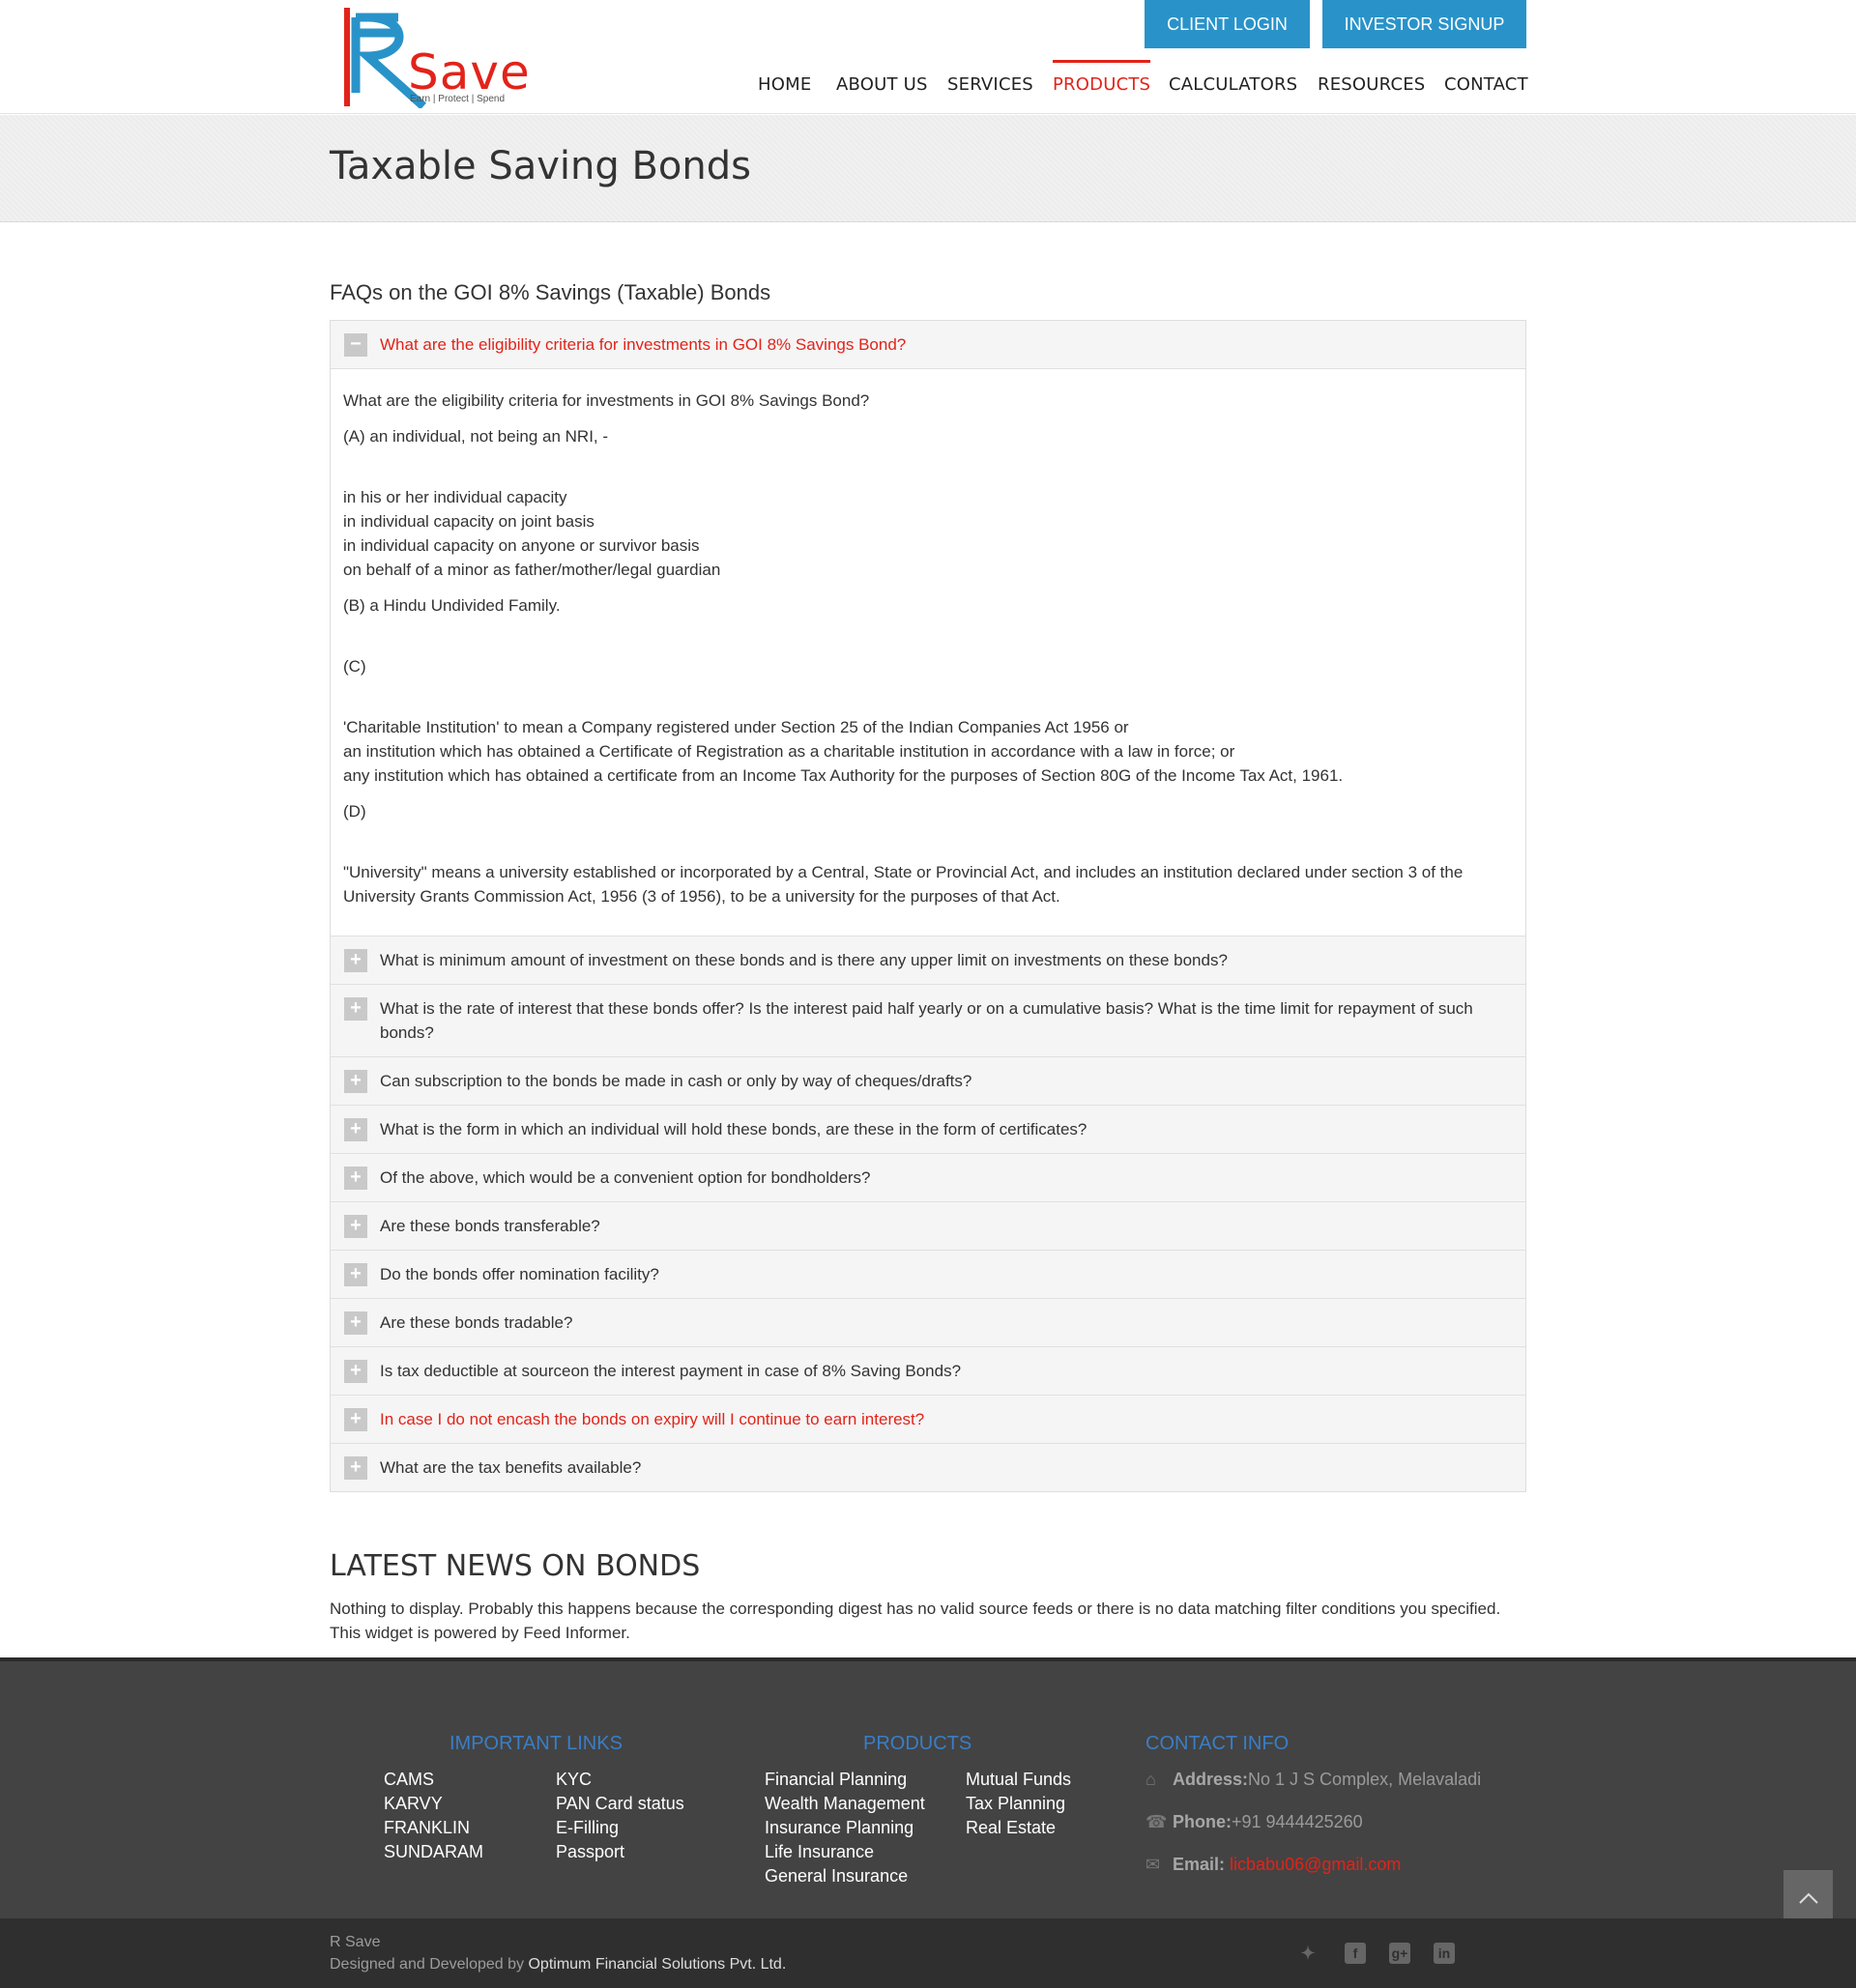 The width and height of the screenshot is (1856, 1988). Describe the element at coordinates (455, 497) in the screenshot. I see `list-item: in his or her individual capacity` at that location.